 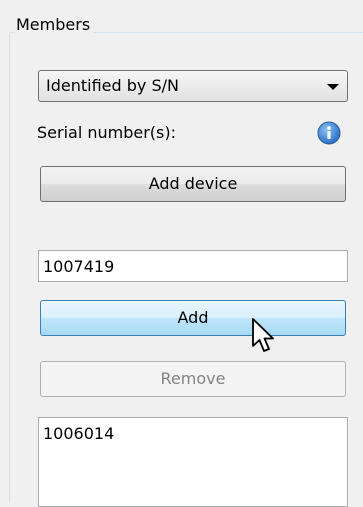 What do you see at coordinates (329, 133) in the screenshot?
I see `info-icon` at bounding box center [329, 133].